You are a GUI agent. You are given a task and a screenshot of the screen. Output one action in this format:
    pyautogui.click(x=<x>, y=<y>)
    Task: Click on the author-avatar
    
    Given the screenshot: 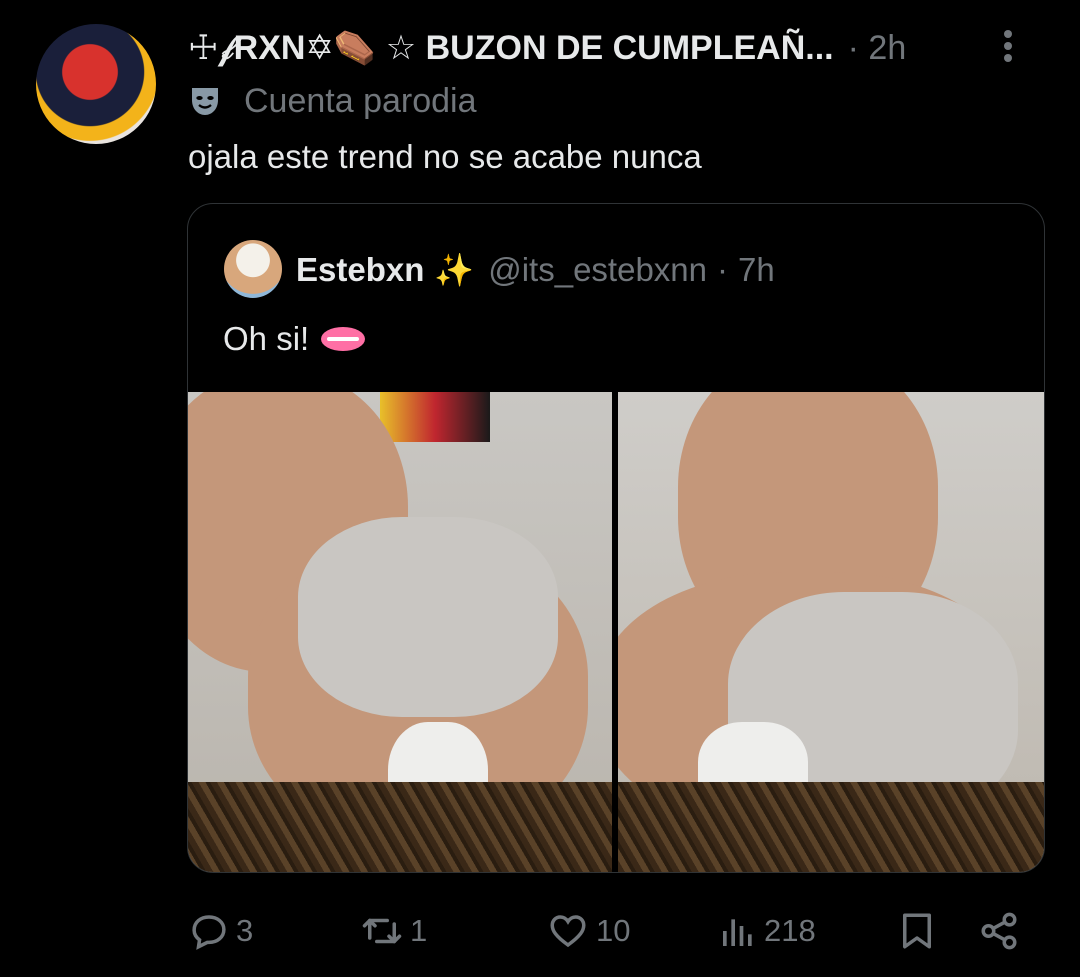 What is the action you would take?
    pyautogui.click(x=96, y=84)
    